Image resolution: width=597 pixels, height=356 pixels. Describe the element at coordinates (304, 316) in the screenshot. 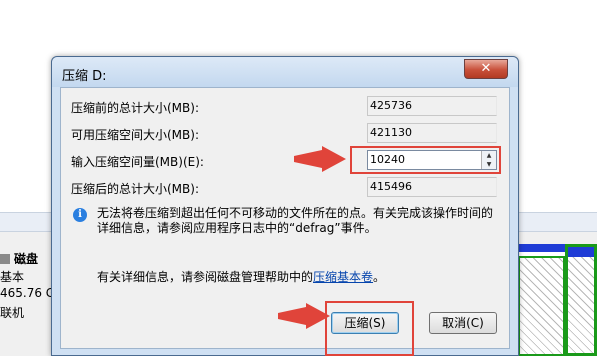

I see `arrow-to-compress-icon` at that location.